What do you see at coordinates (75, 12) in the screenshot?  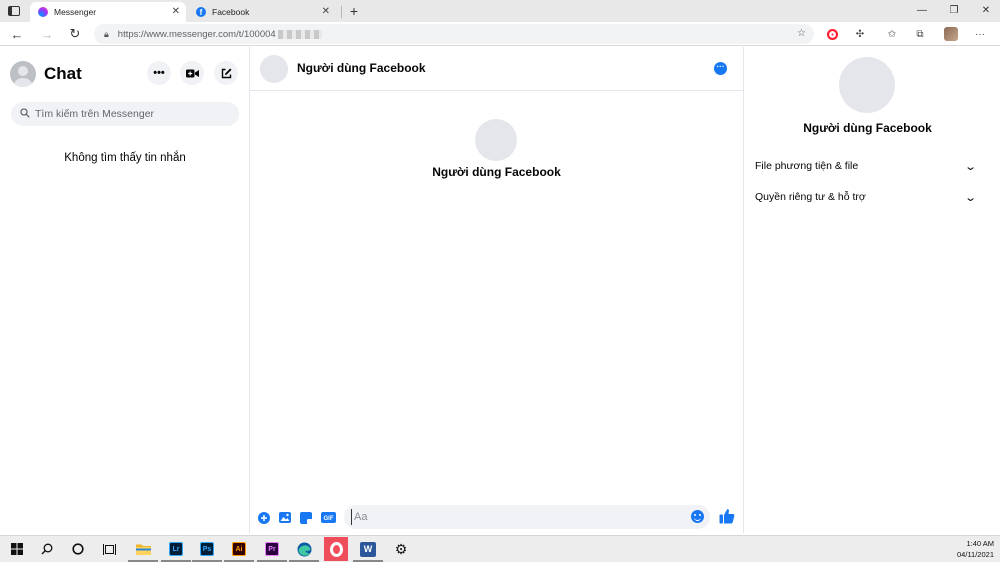 I see `tab-title: Messenger` at bounding box center [75, 12].